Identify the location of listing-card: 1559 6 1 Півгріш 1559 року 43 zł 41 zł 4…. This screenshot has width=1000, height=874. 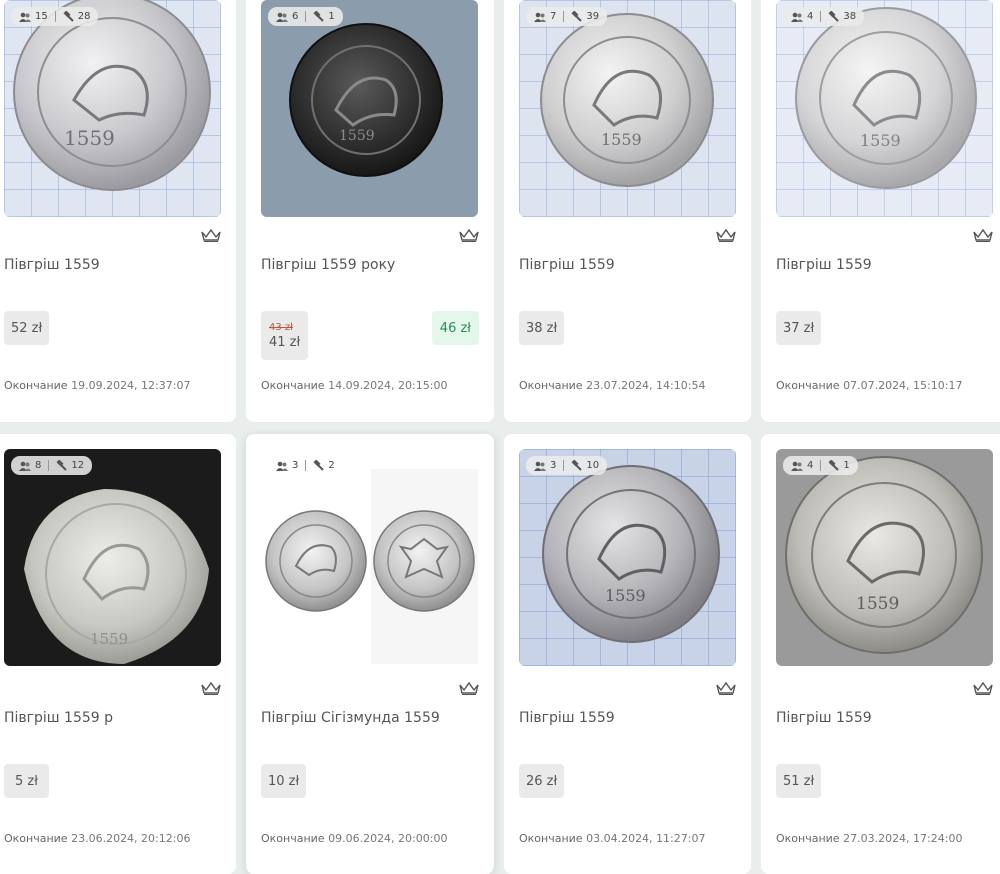
(370, 211).